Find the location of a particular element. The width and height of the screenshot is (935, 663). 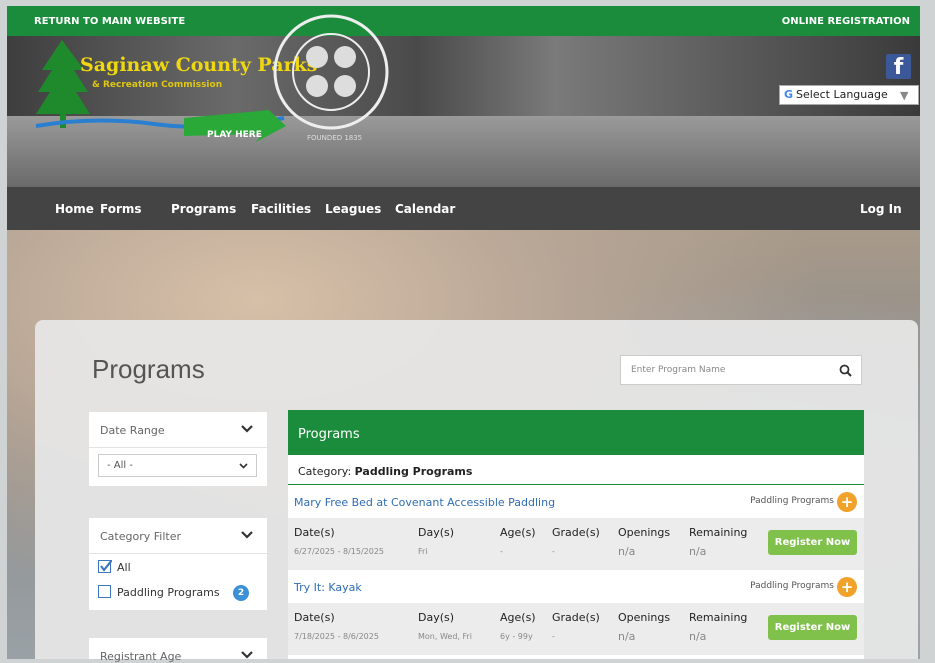

nav-leagues: Leagues is located at coordinates (353, 209).